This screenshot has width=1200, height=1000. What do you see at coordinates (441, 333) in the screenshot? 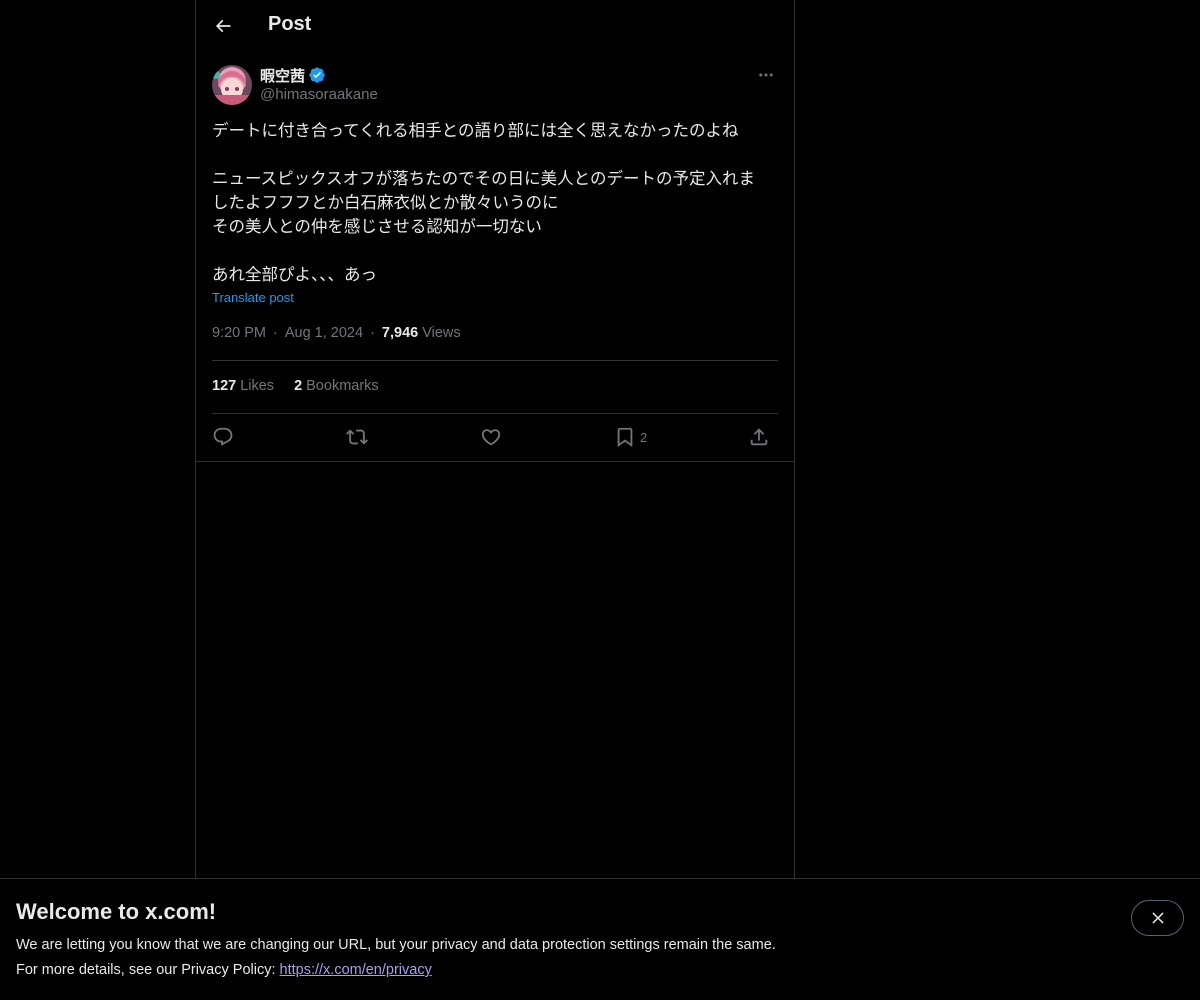
I see `views-label: Views` at bounding box center [441, 333].